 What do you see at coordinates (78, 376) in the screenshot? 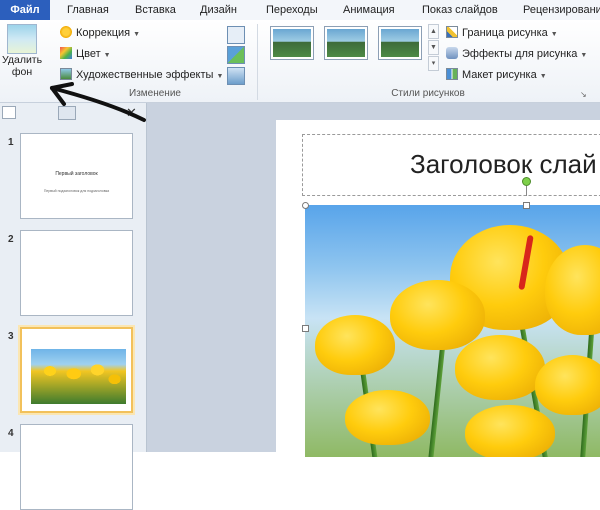
I see `slide-thumbnail-photo` at bounding box center [78, 376].